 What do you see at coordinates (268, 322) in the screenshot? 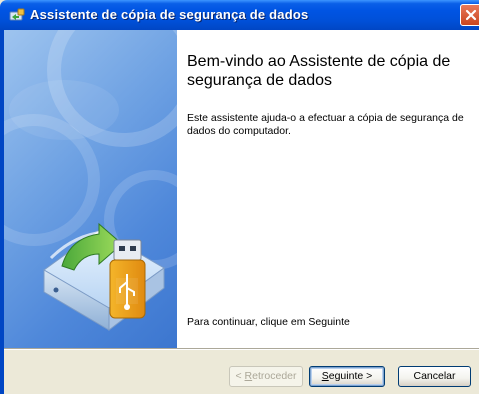
I see `continue-instruction: Para continuar, clique em Seguinte` at bounding box center [268, 322].